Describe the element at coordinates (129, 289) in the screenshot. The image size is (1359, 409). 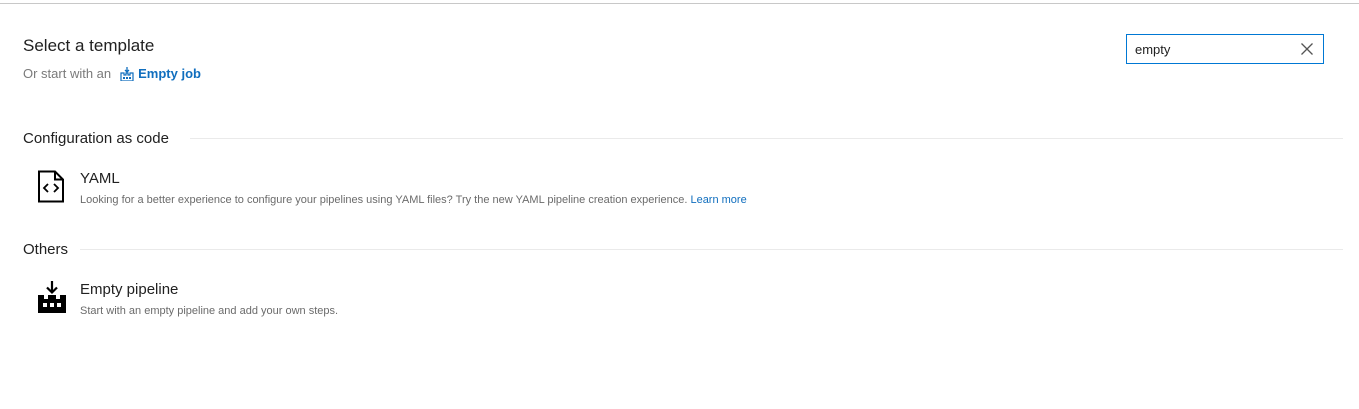
I see `template-title-empty-pipeline: Empty pipeline` at that location.